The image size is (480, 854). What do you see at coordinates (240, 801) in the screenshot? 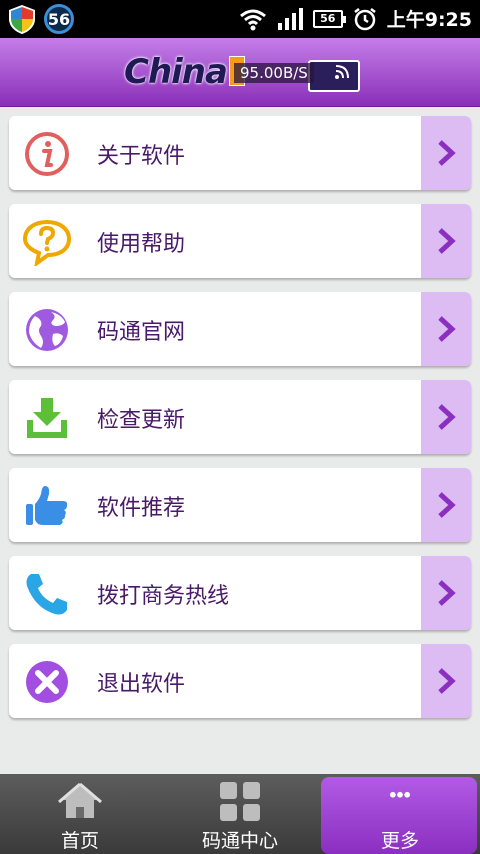
I see `grid-icon` at bounding box center [240, 801].